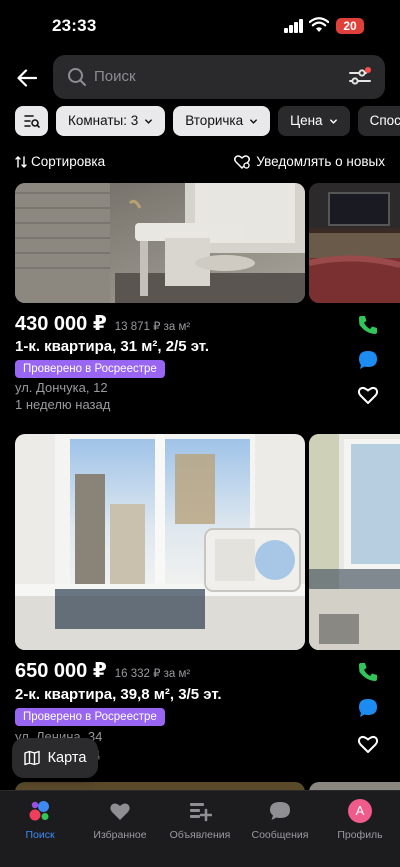 This screenshot has height=867, width=400. I want to click on search-field: Поиск, so click(219, 77).